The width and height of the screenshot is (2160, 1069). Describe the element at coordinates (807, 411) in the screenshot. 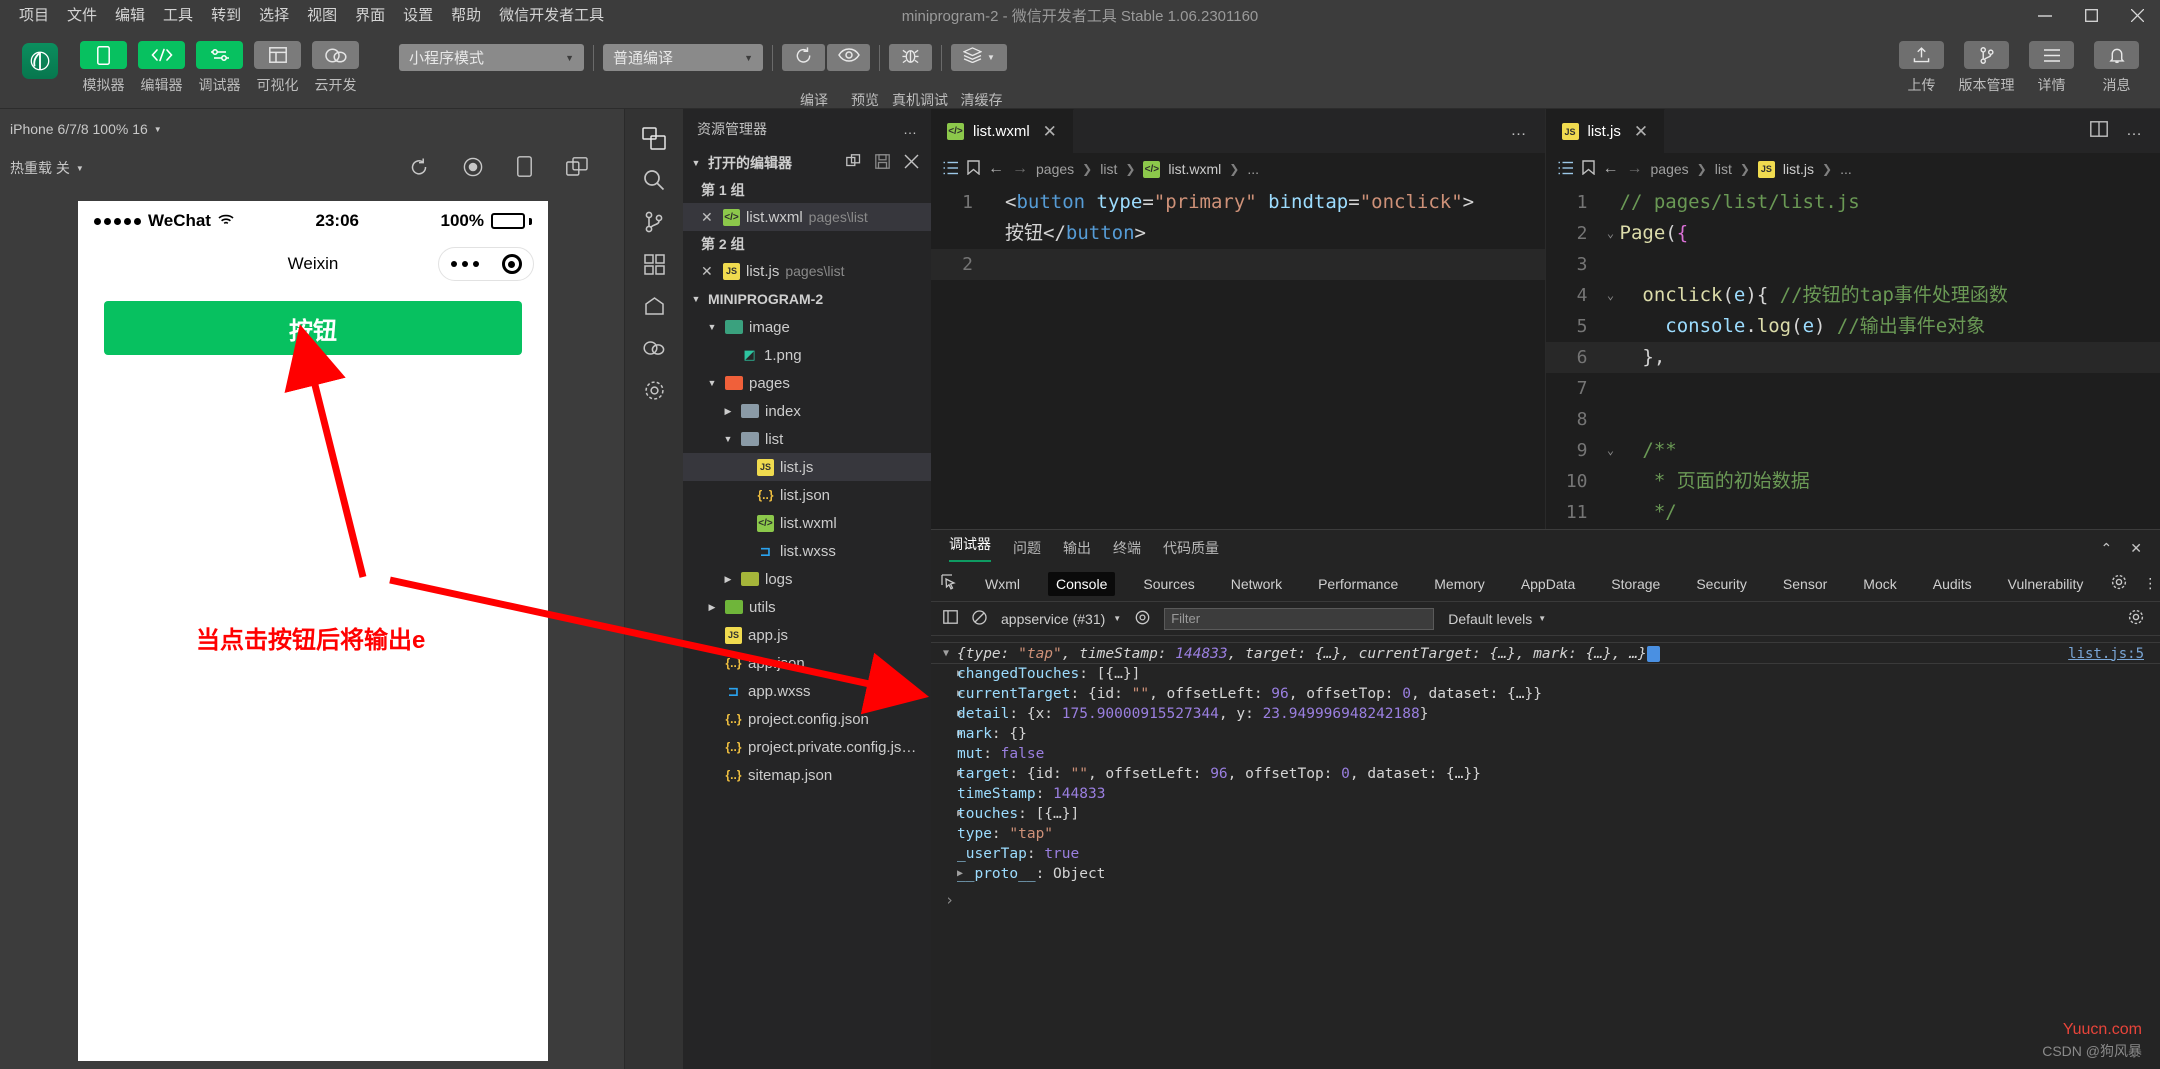

I see `tree-item-index: ▶ index` at that location.